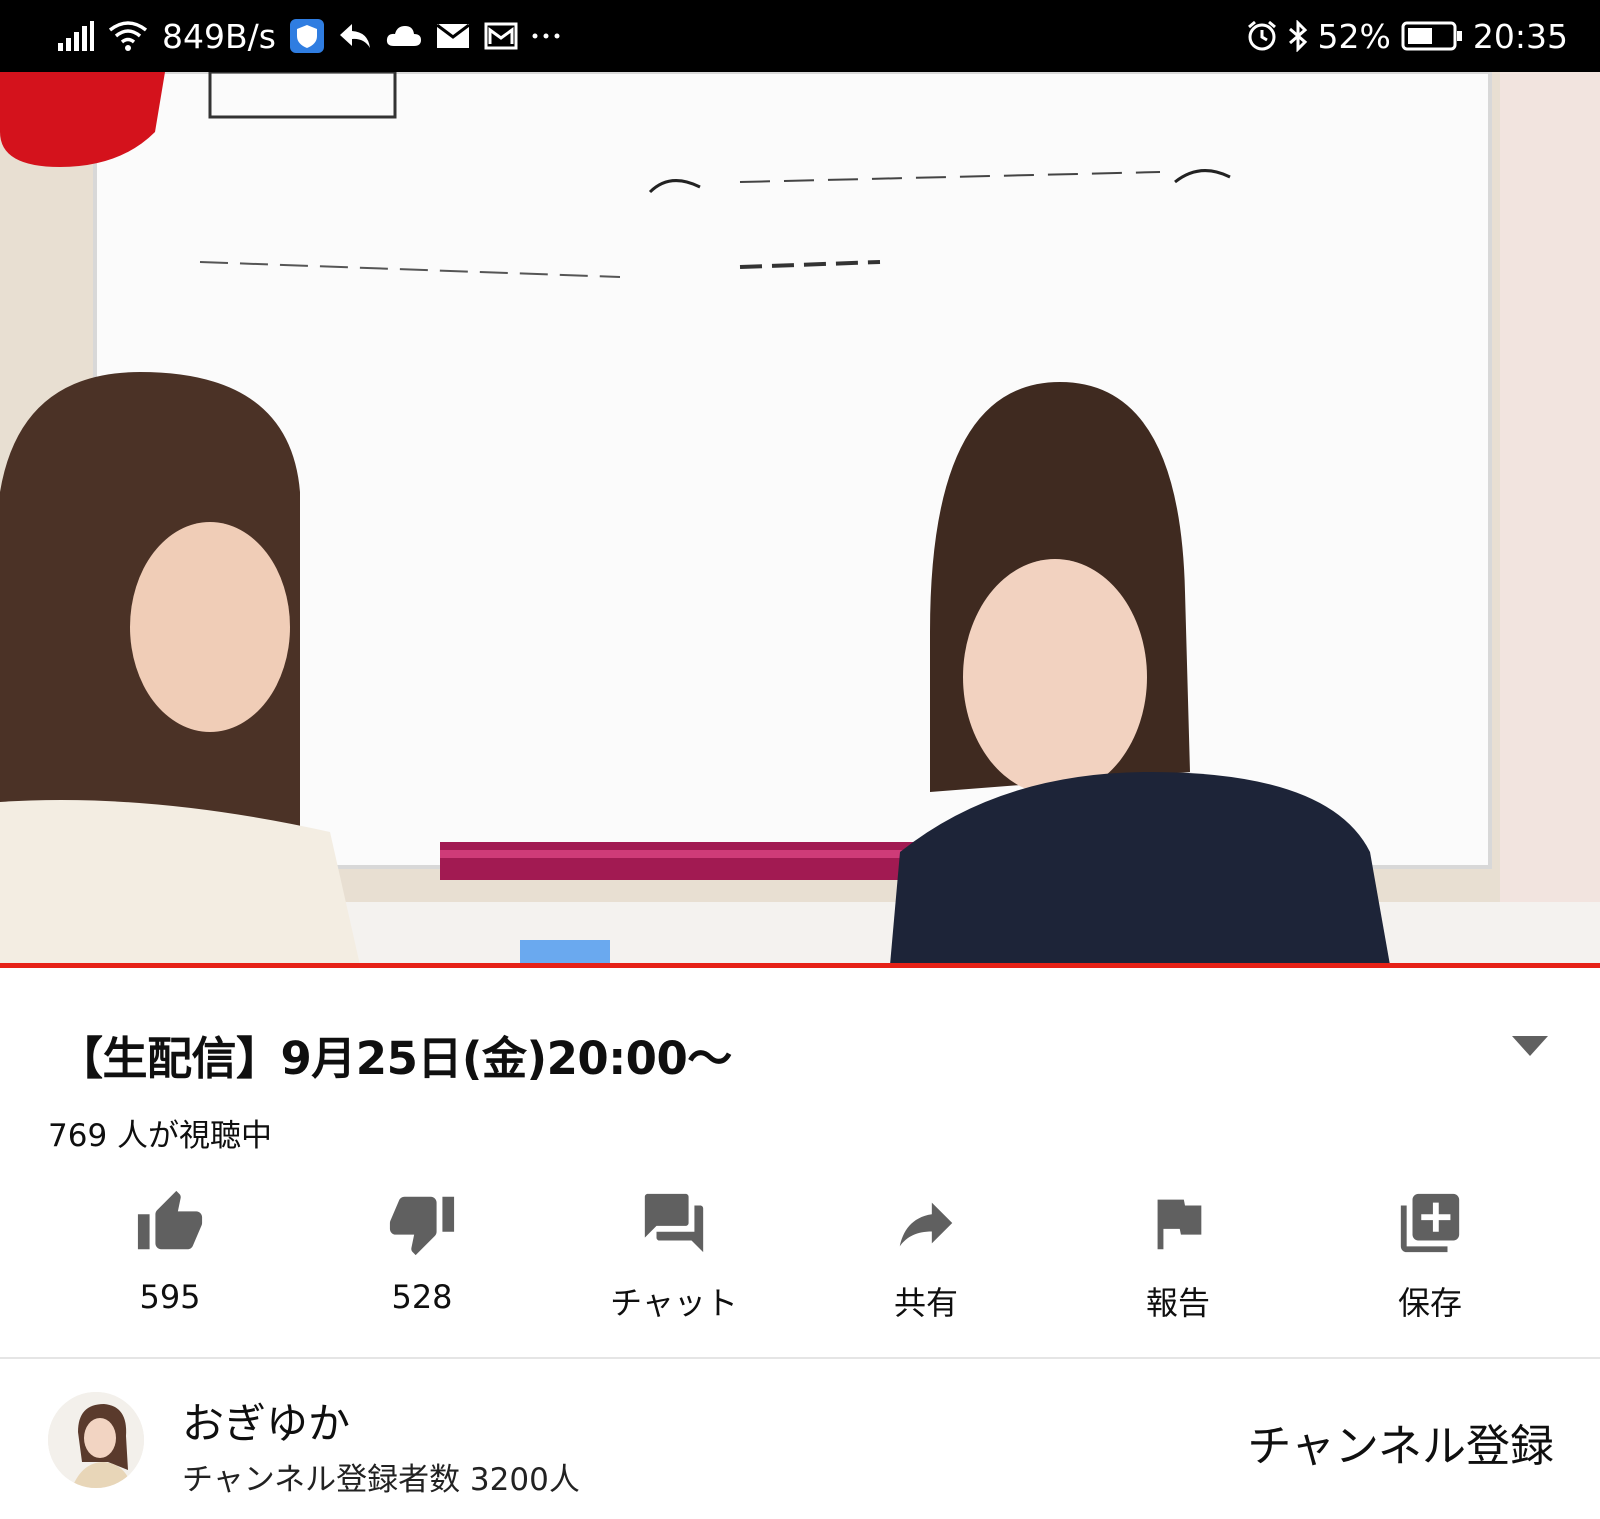 The width and height of the screenshot is (1600, 1519). I want to click on video-progress-bar, so click(800, 965).